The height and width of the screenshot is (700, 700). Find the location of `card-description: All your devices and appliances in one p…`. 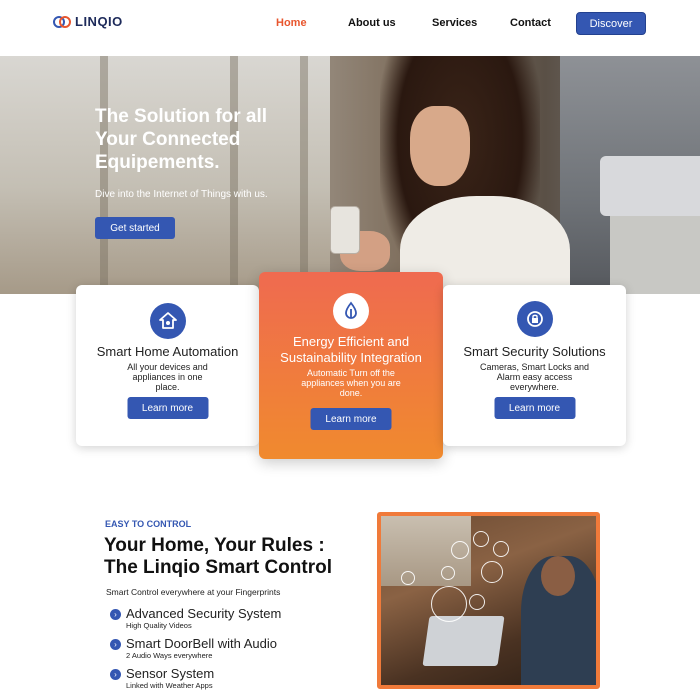

card-description: All your devices and appliances in one p… is located at coordinates (167, 377).